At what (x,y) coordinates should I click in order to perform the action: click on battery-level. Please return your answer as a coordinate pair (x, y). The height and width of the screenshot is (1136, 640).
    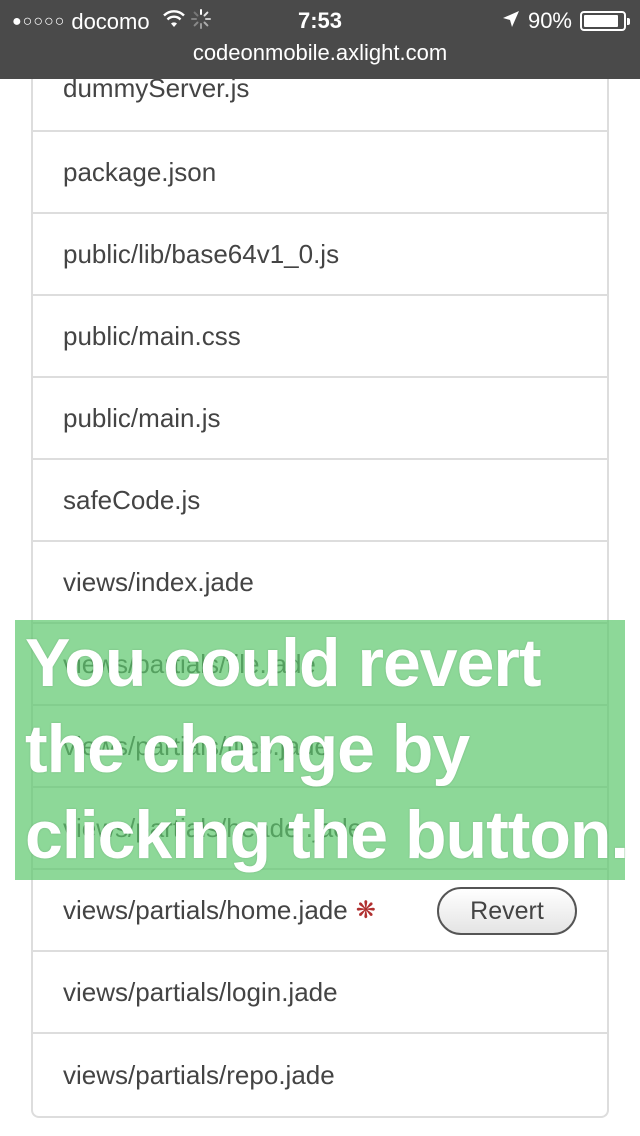
    Looking at the image, I should click on (601, 21).